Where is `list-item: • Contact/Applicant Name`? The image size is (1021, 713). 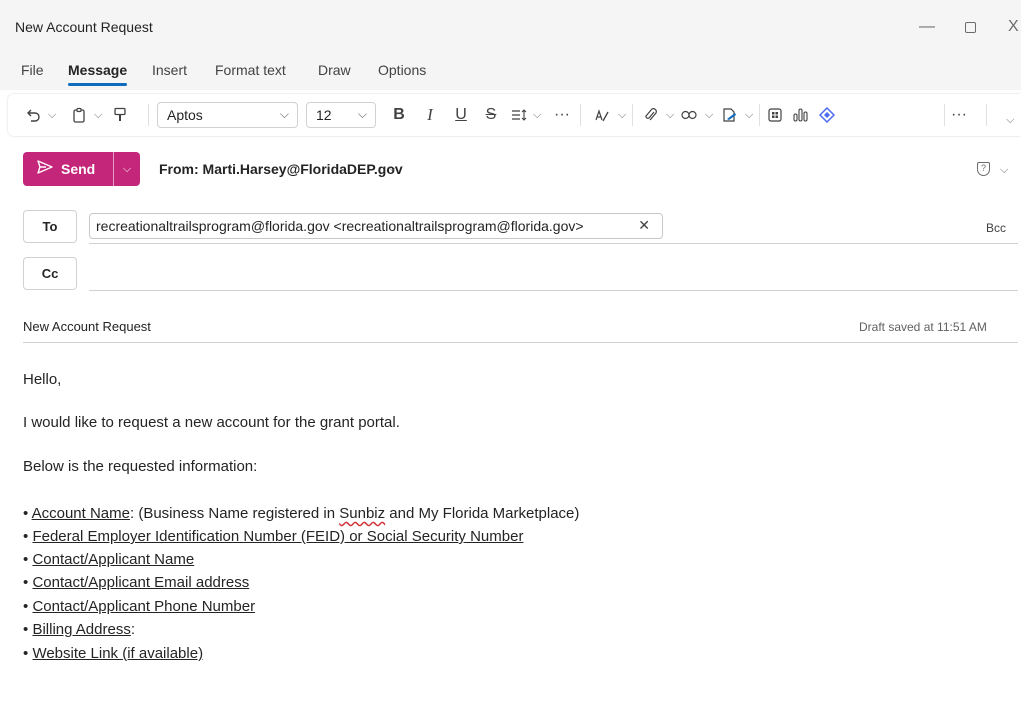
list-item: • Contact/Applicant Name is located at coordinates (108, 559).